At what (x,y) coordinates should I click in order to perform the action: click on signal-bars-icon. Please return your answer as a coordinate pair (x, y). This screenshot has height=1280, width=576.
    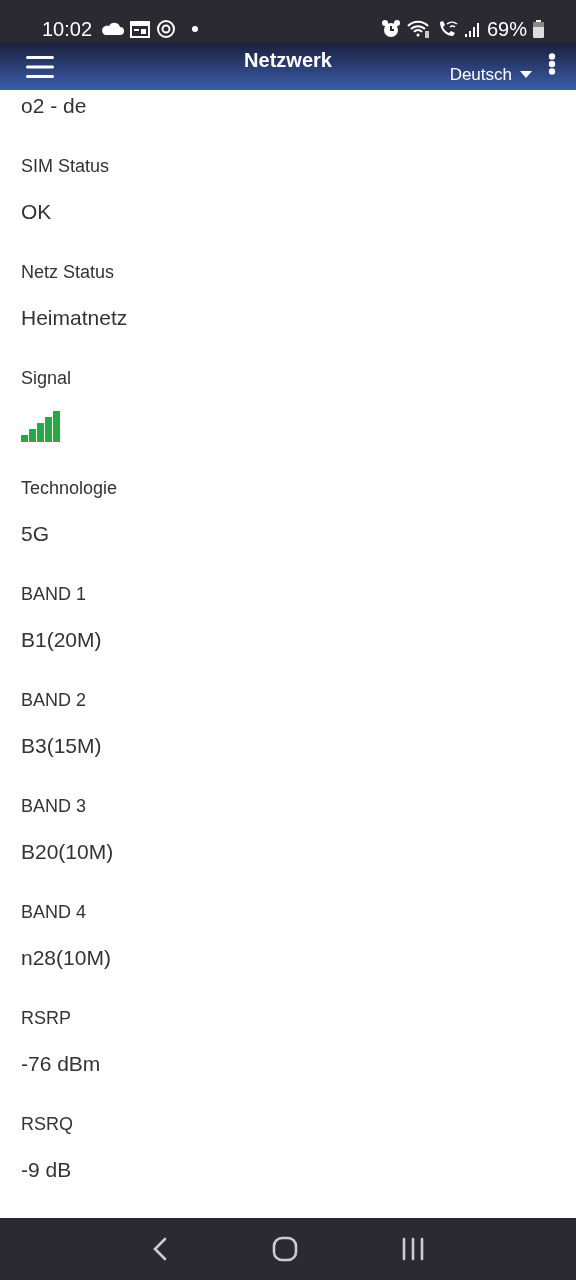
    Looking at the image, I should click on (40, 426).